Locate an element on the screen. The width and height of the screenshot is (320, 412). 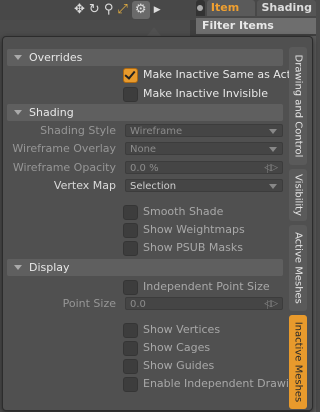
section-title: Overrides is located at coordinates (56, 57).